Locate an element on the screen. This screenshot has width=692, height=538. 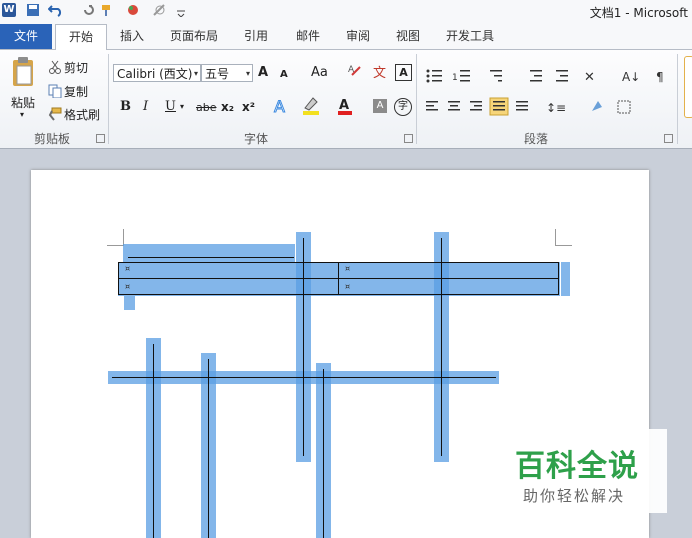
color-icon is located at coordinates (133, 11).